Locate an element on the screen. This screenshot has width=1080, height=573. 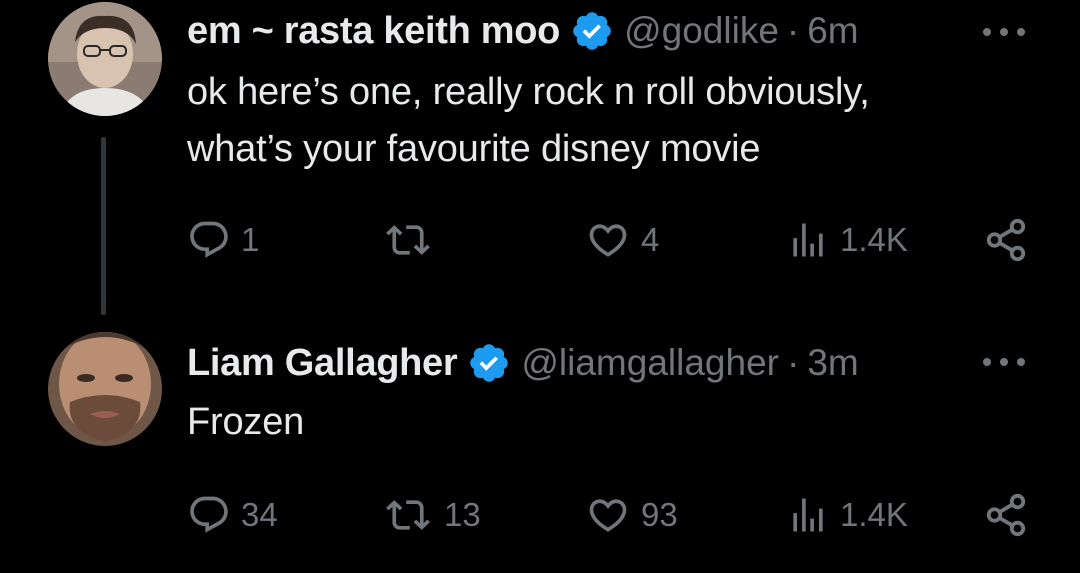
timestamp: 6m is located at coordinates (832, 31).